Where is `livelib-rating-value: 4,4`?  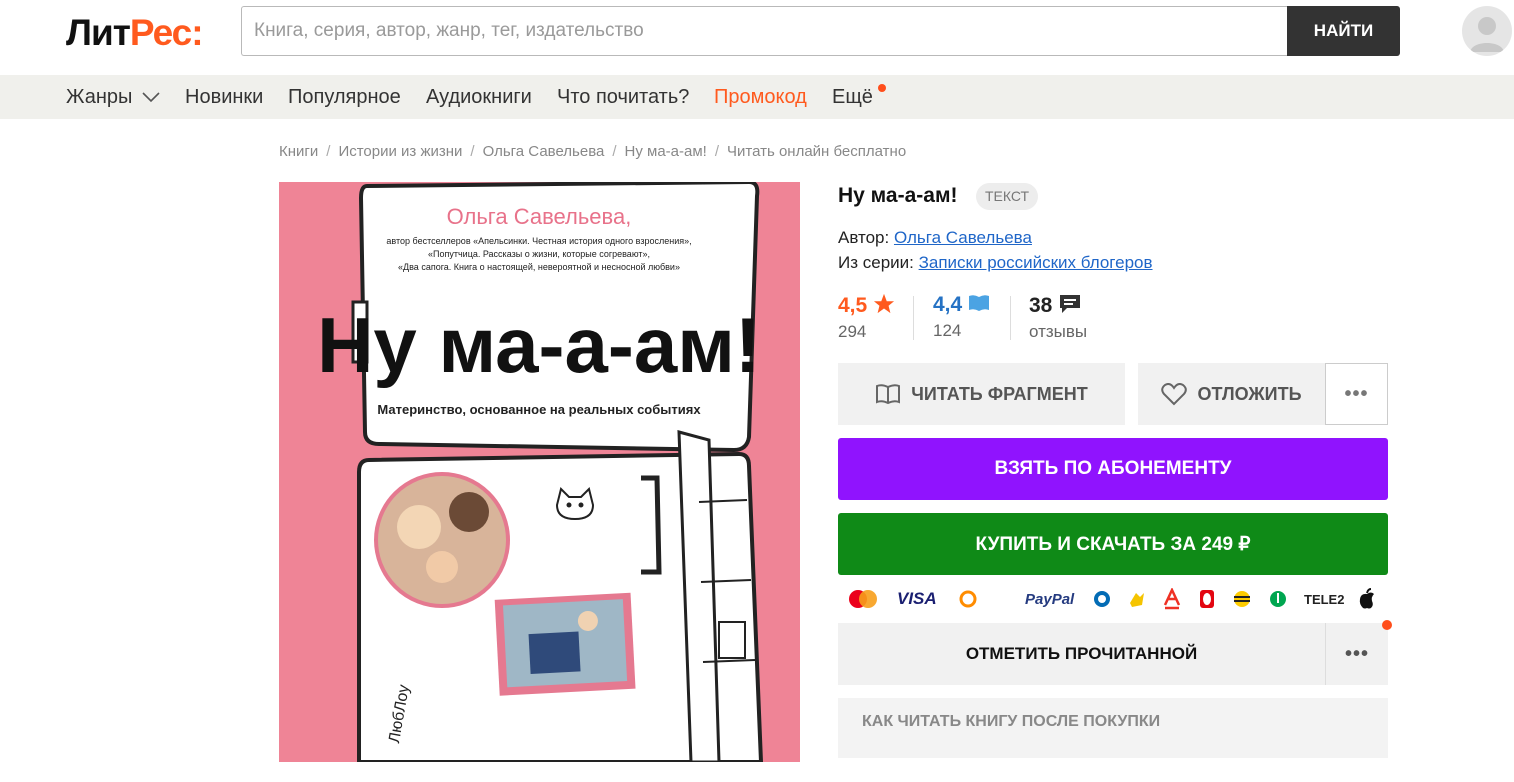
livelib-rating-value: 4,4 is located at coordinates (948, 304).